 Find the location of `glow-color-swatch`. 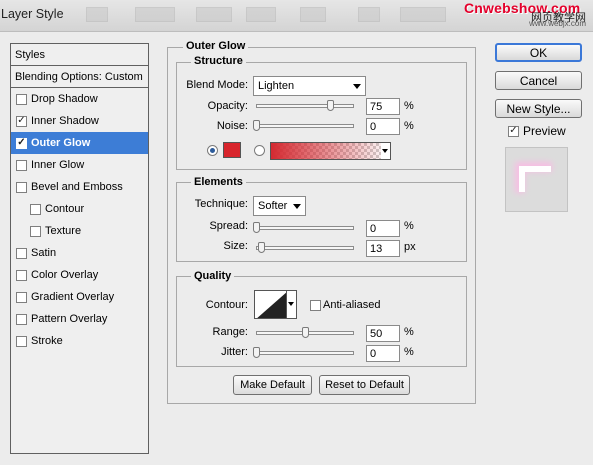

glow-color-swatch is located at coordinates (232, 150).